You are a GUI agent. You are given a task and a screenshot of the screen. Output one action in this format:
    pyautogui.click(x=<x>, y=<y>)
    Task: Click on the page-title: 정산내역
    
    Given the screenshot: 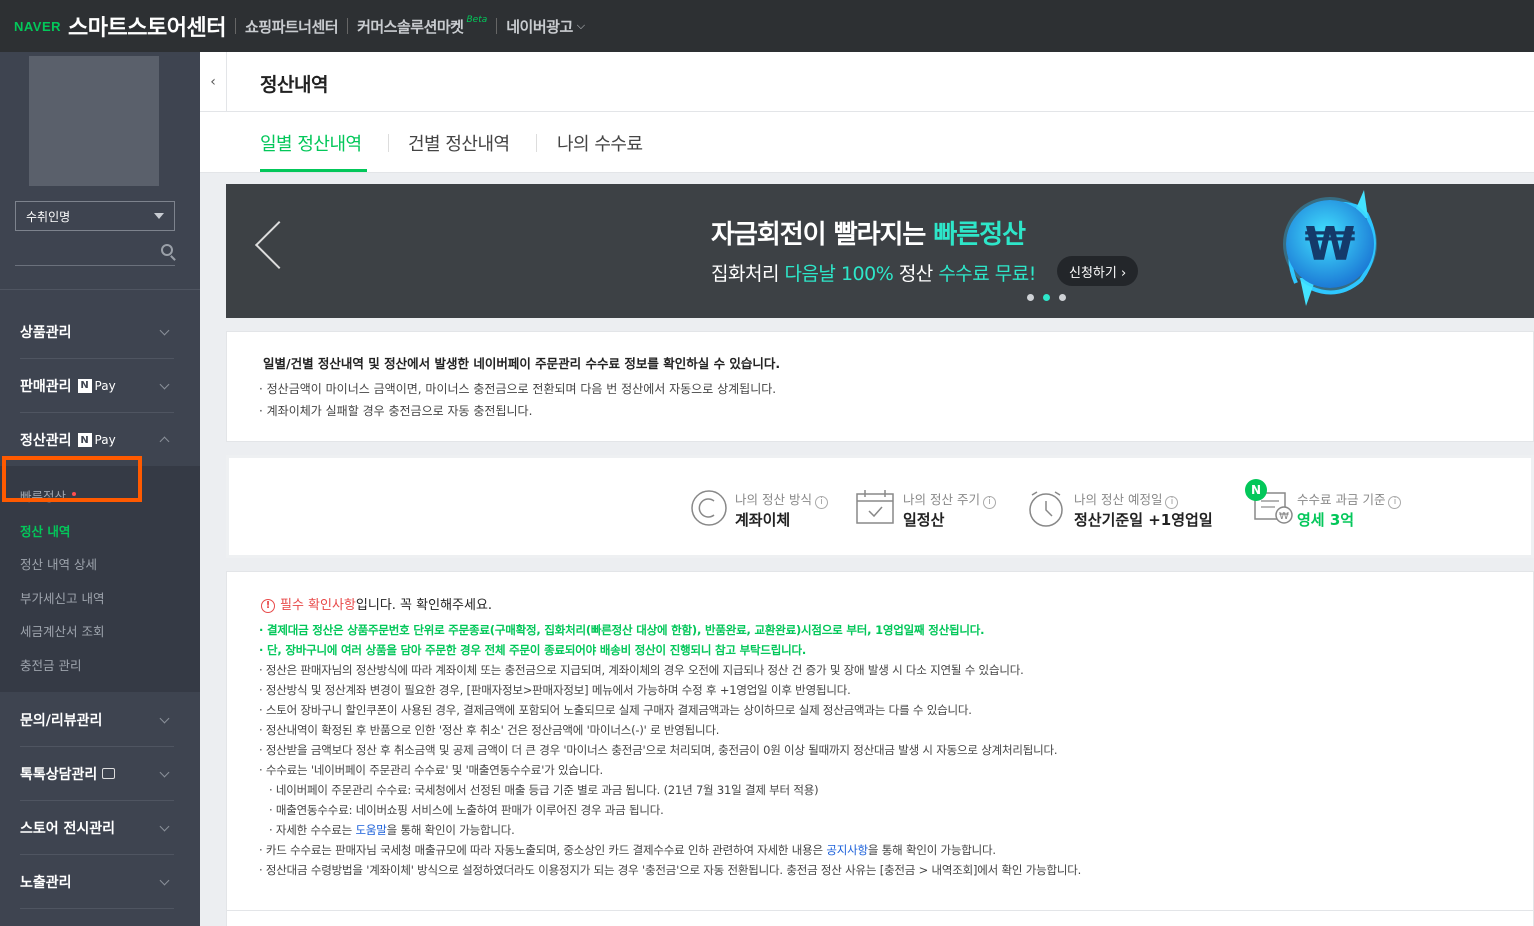 What is the action you would take?
    pyautogui.click(x=294, y=85)
    